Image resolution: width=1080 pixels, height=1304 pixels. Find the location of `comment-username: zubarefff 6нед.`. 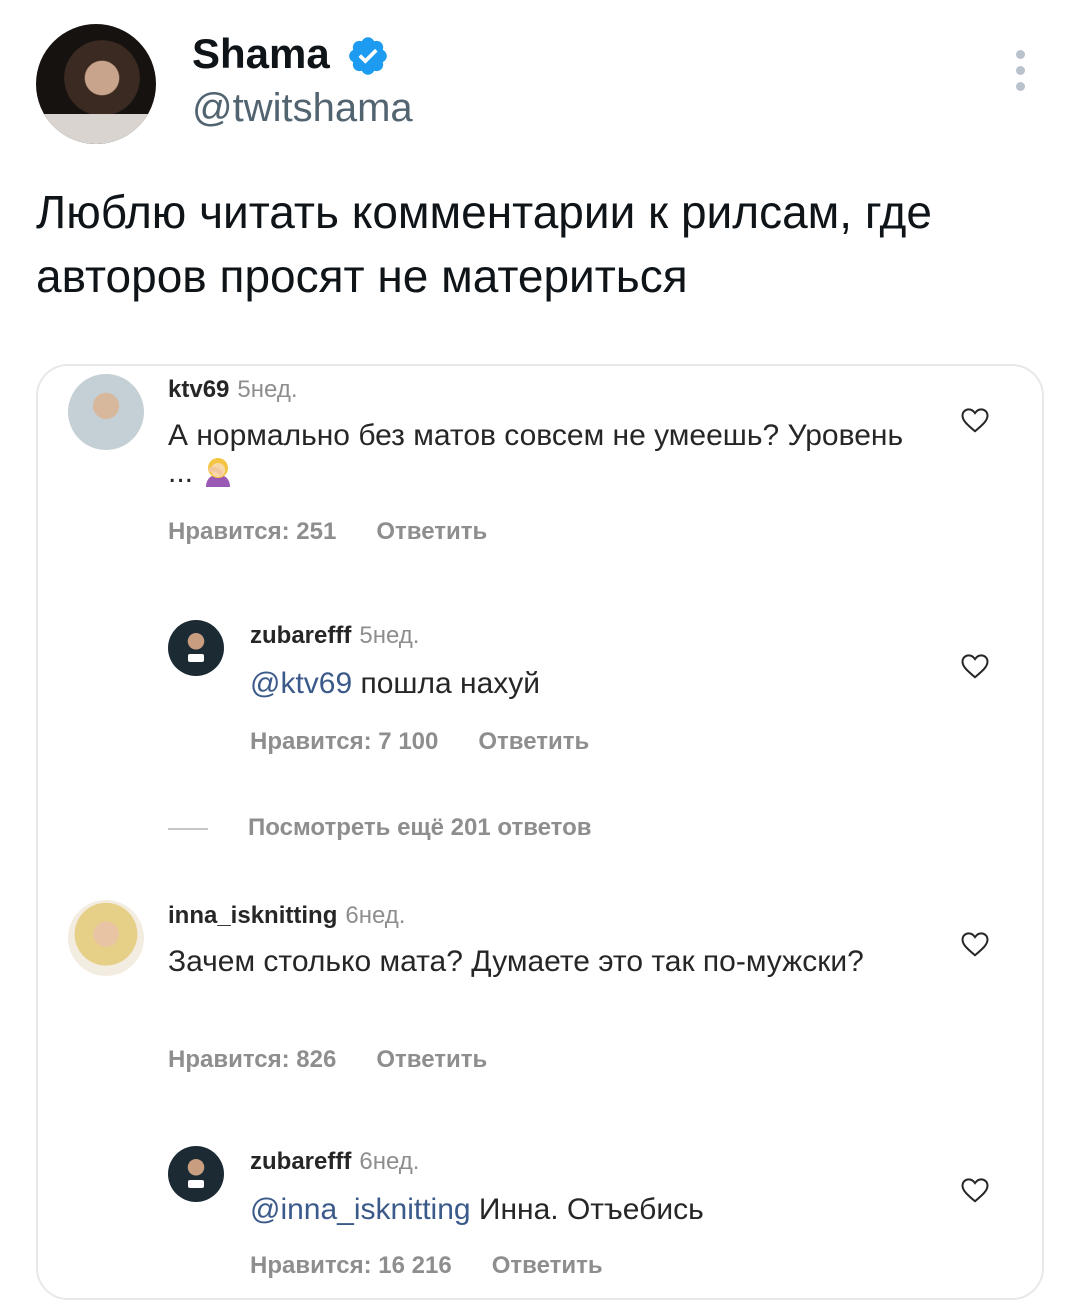

comment-username: zubarefff 6нед. is located at coordinates (334, 1162).